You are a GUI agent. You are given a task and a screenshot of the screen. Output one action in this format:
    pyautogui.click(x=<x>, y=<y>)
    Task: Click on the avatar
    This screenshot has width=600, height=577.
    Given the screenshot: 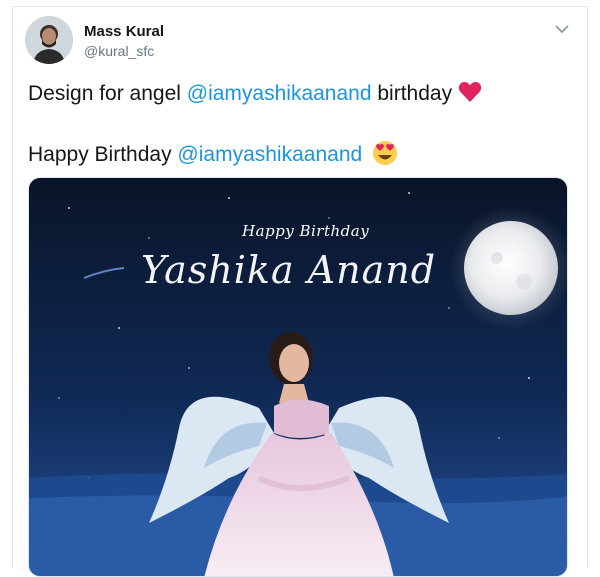 What is the action you would take?
    pyautogui.click(x=49, y=40)
    